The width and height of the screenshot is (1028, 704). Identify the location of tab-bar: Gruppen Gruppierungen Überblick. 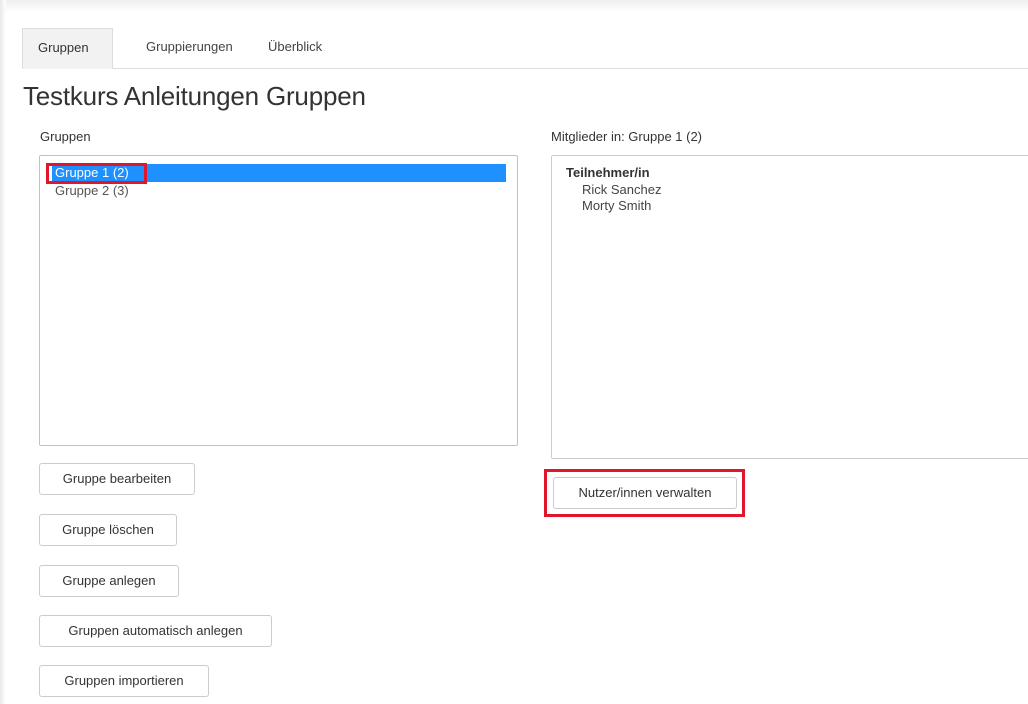
(525, 48).